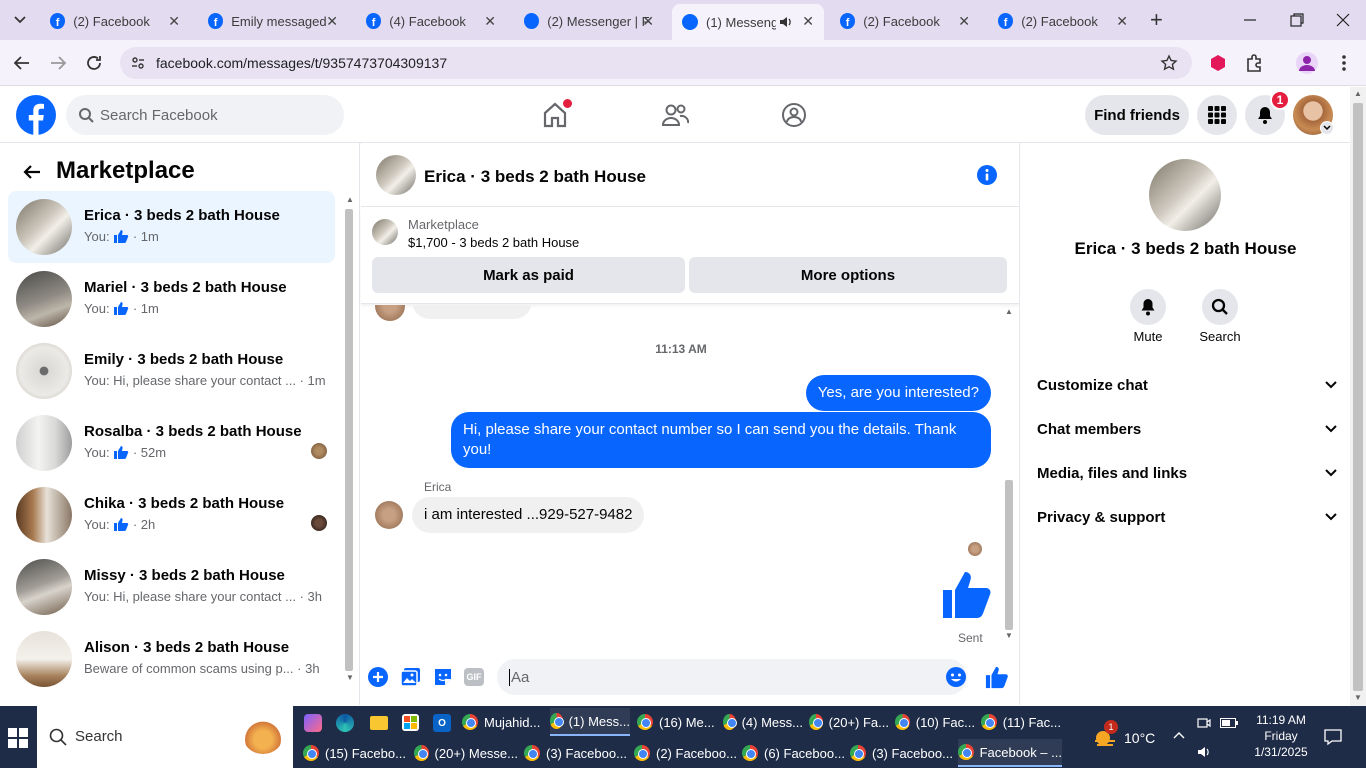 The image size is (1366, 768). Describe the element at coordinates (443, 677) in the screenshot. I see `sticker-icon` at that location.